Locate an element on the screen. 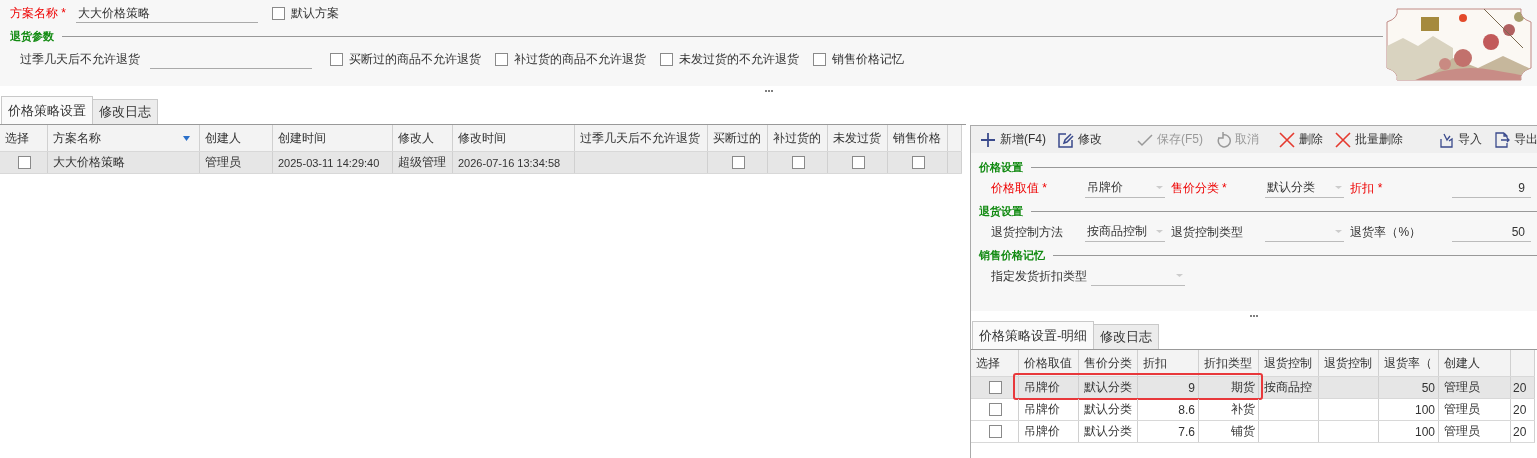 The width and height of the screenshot is (1537, 458). table-cell: 期货 is located at coordinates (1243, 387).